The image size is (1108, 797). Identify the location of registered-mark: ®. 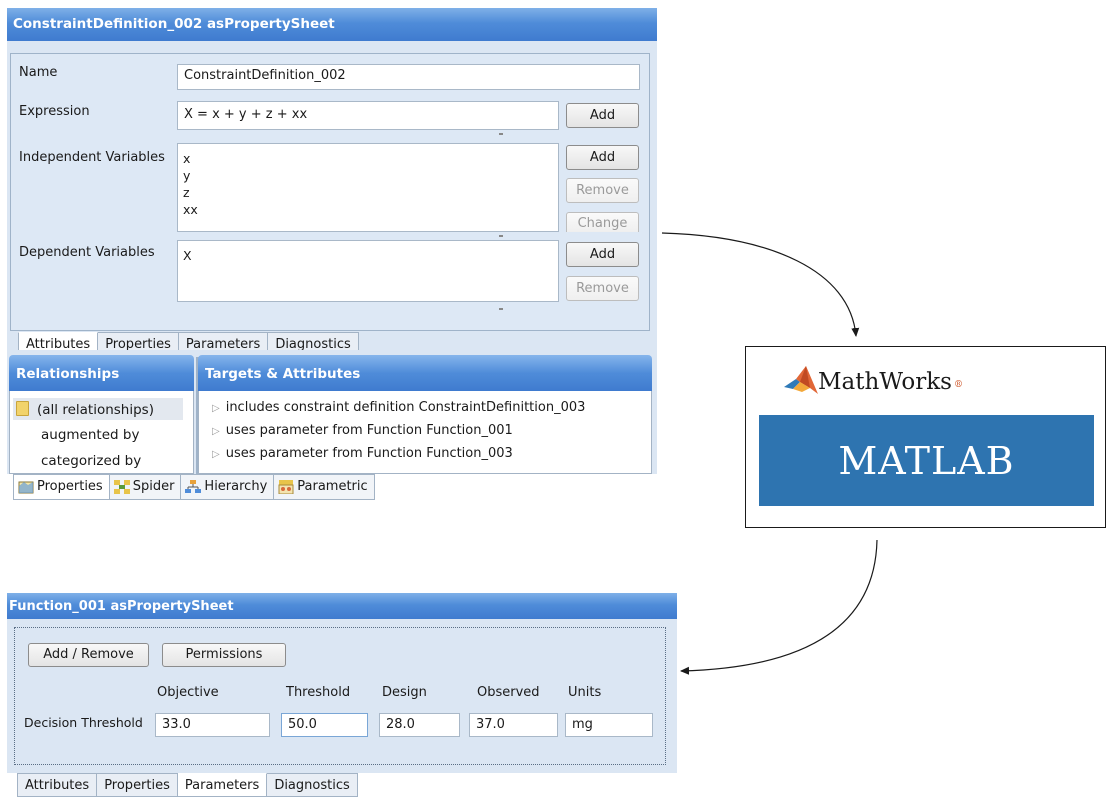
(958, 385).